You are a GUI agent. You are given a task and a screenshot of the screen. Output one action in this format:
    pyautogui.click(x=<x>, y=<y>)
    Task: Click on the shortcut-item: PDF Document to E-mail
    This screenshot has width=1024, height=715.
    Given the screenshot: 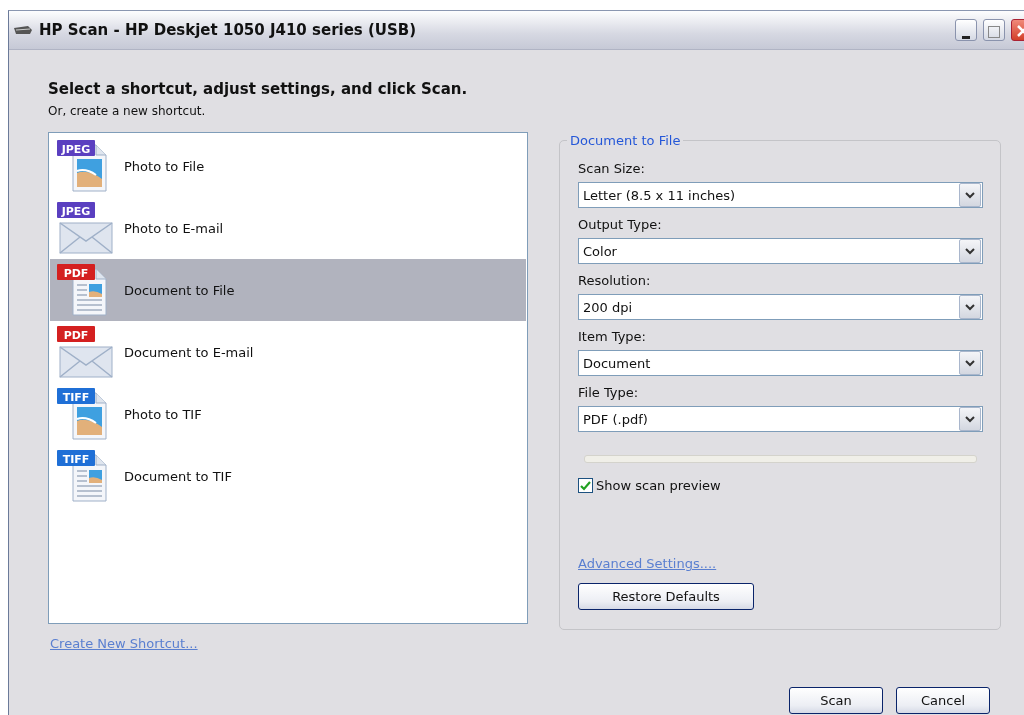 What is the action you would take?
    pyautogui.click(x=288, y=352)
    